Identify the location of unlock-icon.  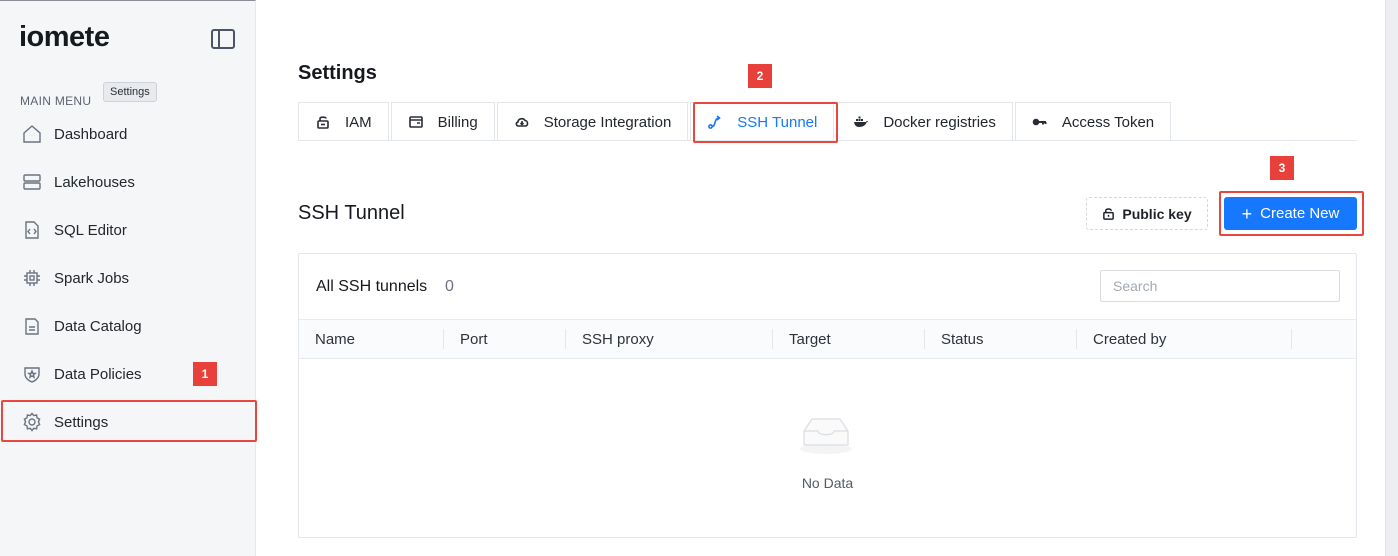
(1109, 214).